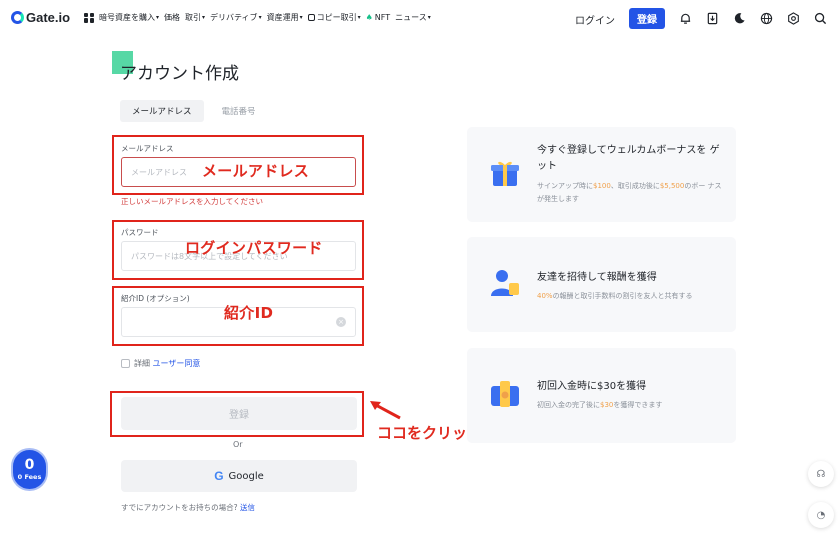 This screenshot has height=560, width=840. I want to click on user-agreement-link: ユーザー同意, so click(177, 363).